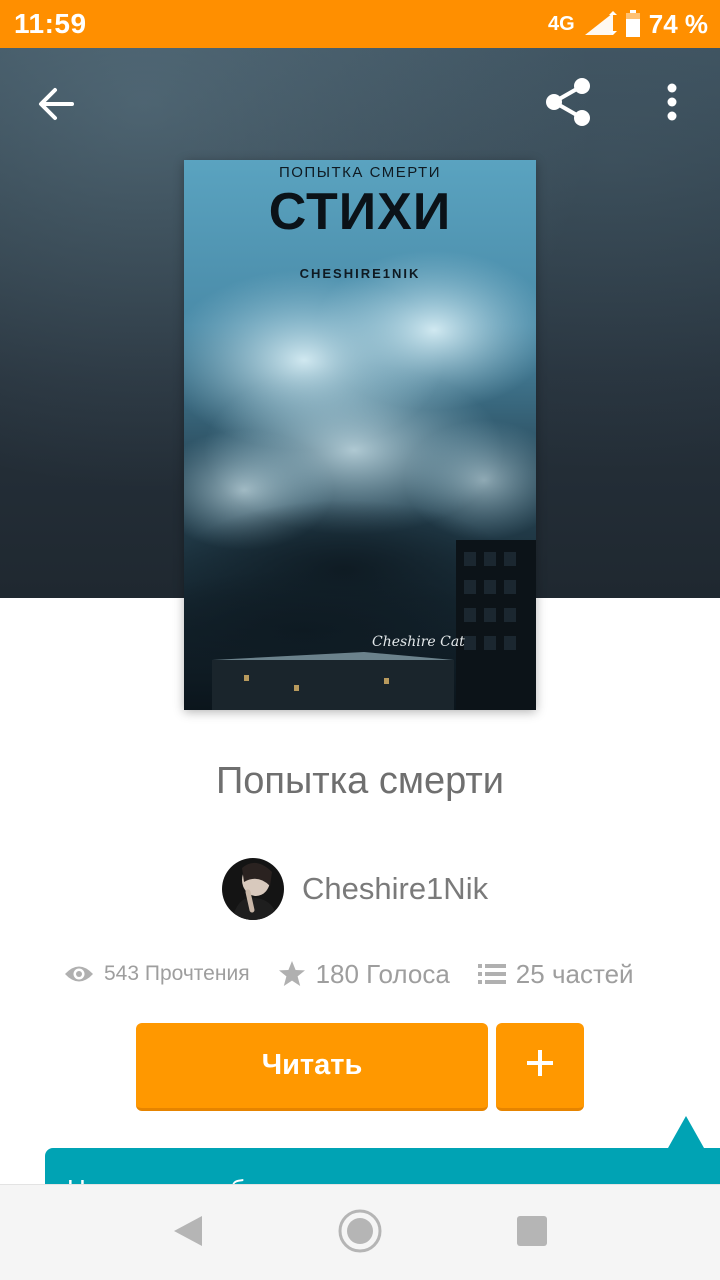  What do you see at coordinates (360, 212) in the screenshot?
I see `cover-title: СТИХИ` at bounding box center [360, 212].